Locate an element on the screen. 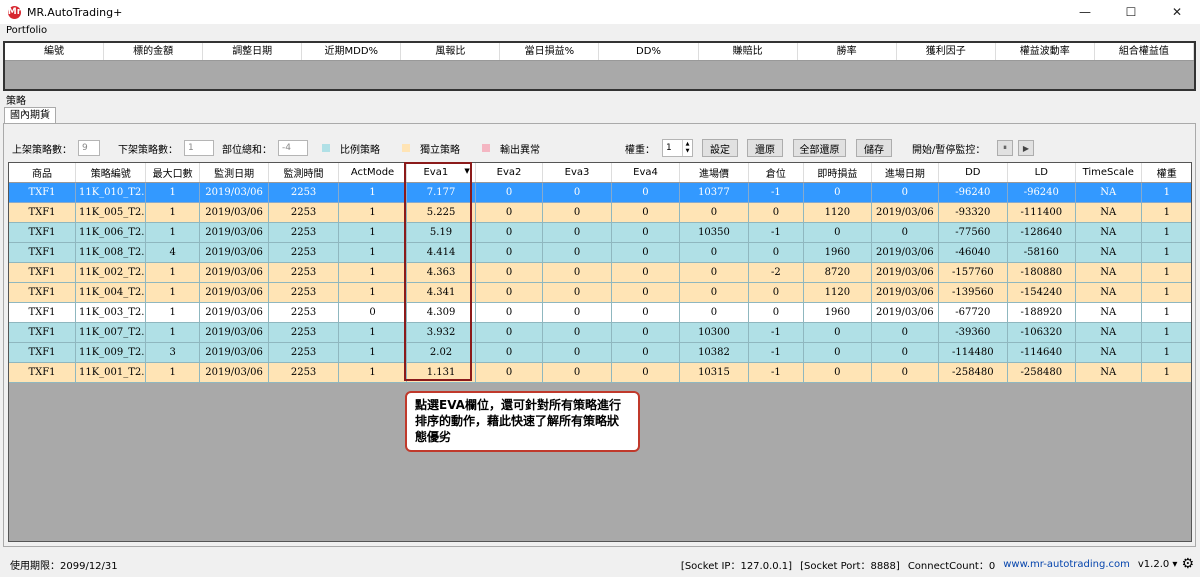  table-cell: -58160 is located at coordinates (1042, 252).